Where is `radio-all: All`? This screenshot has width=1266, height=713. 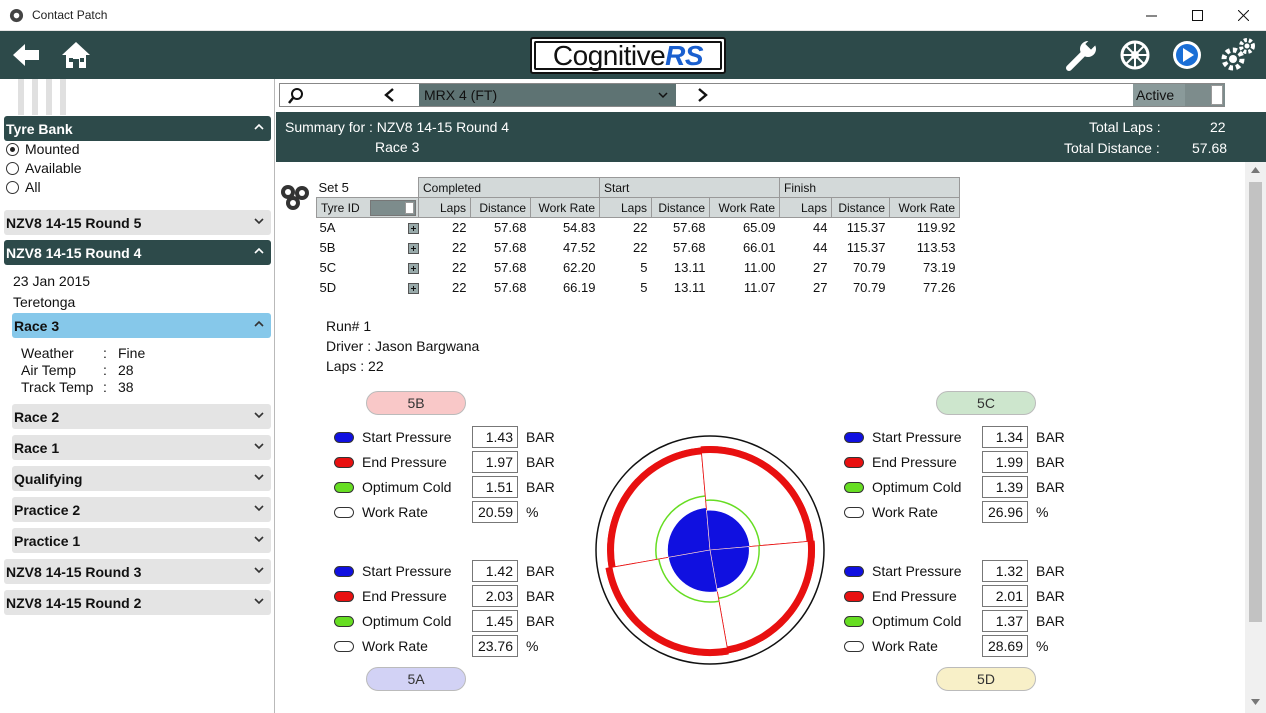
radio-all: All is located at coordinates (23, 187).